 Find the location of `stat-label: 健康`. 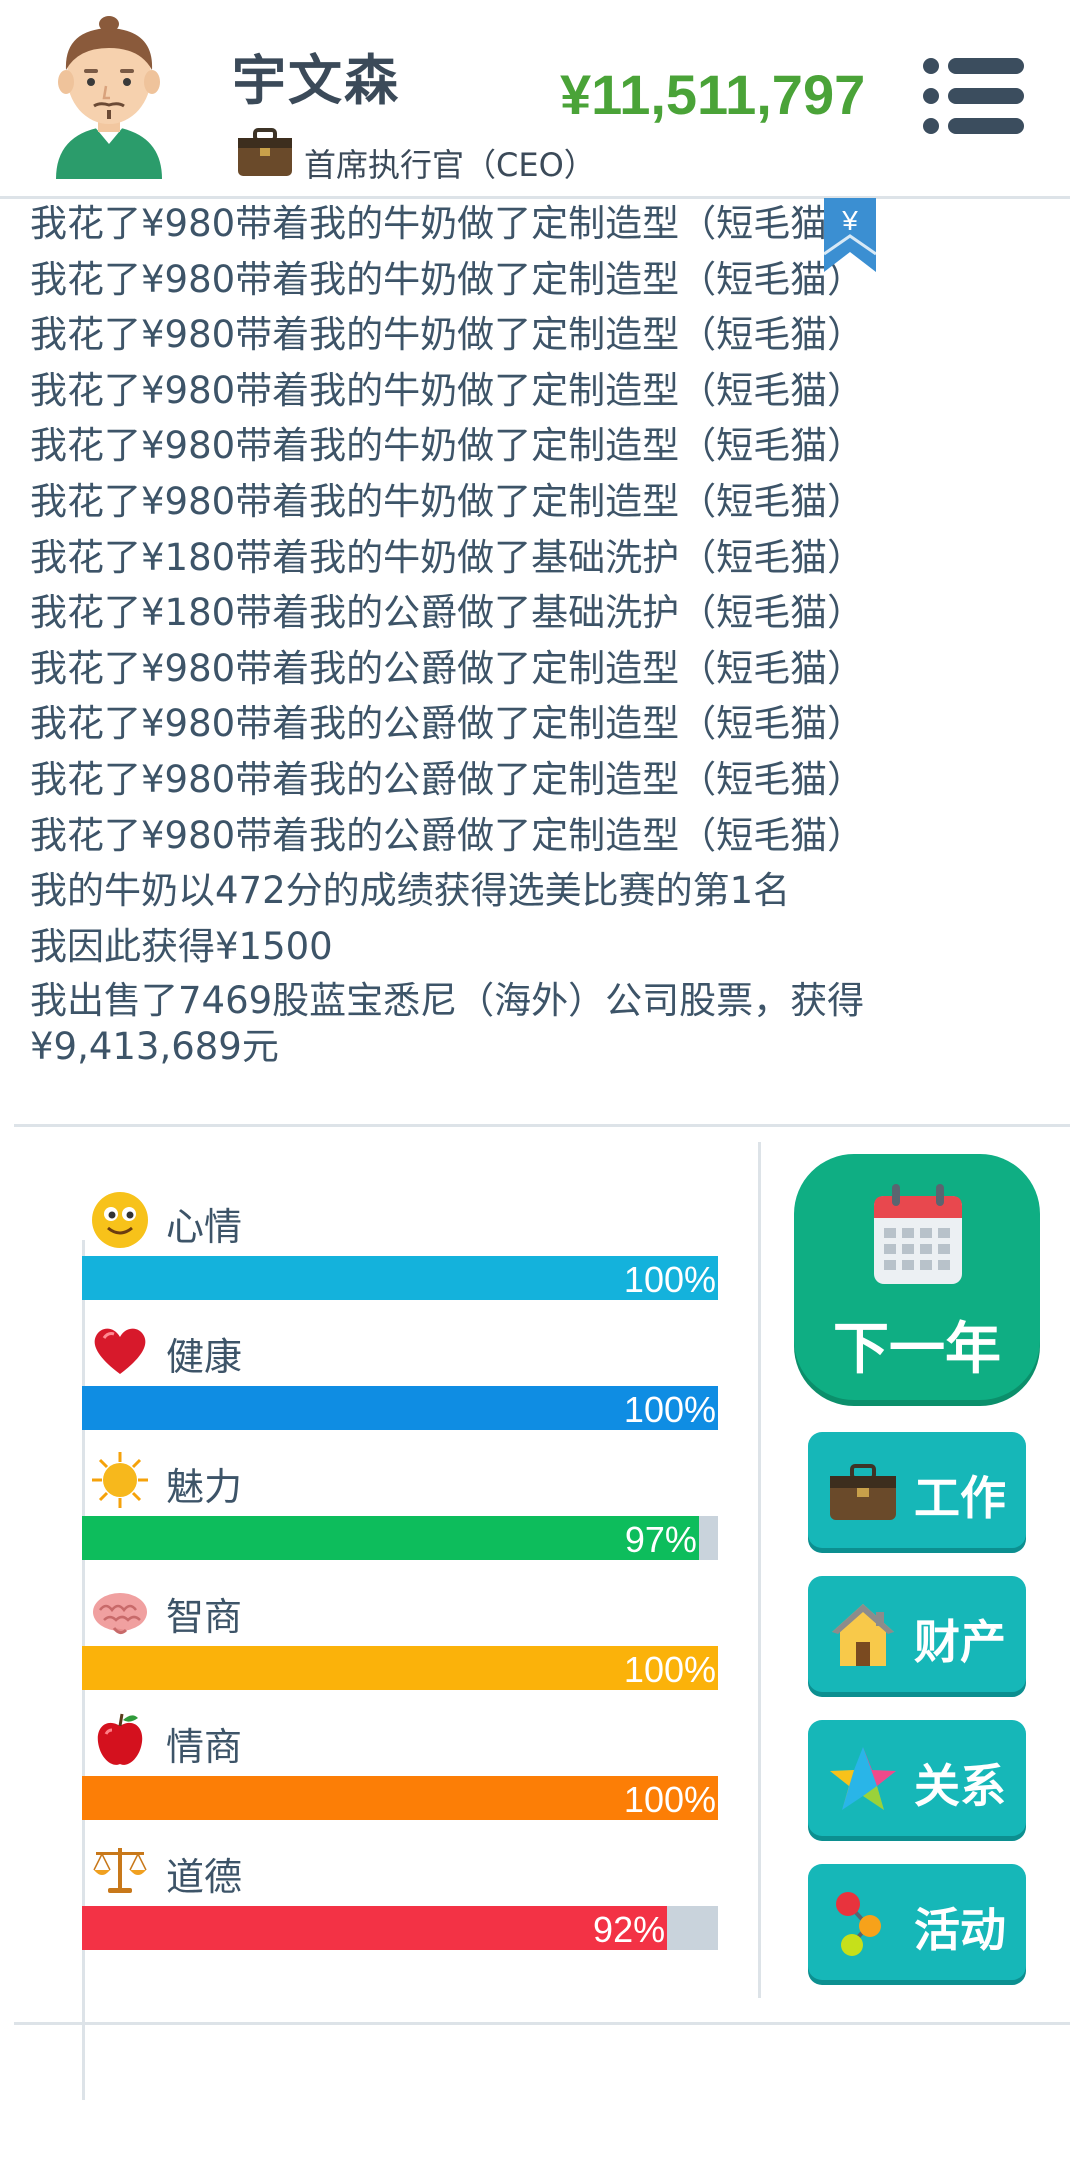

stat-label: 健康 is located at coordinates (204, 1357).